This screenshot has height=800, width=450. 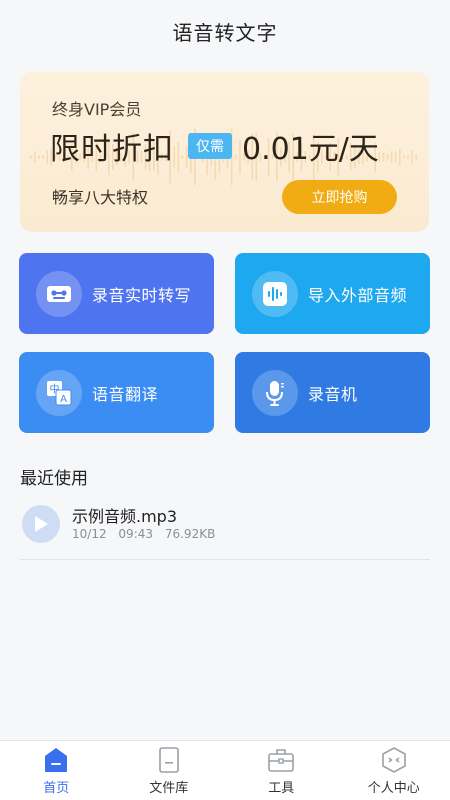 What do you see at coordinates (168, 760) in the screenshot?
I see `file-icon` at bounding box center [168, 760].